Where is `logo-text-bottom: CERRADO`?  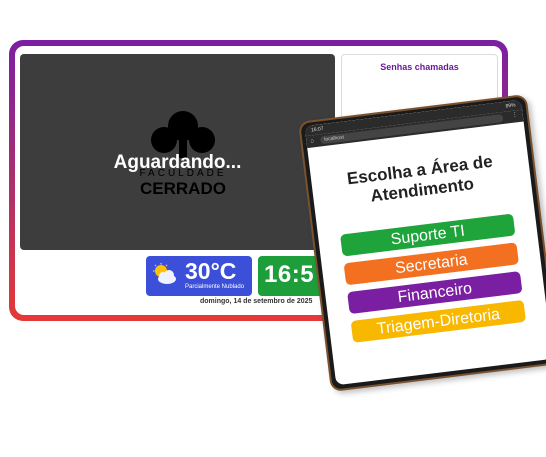 logo-text-bottom: CERRADO is located at coordinates (183, 188).